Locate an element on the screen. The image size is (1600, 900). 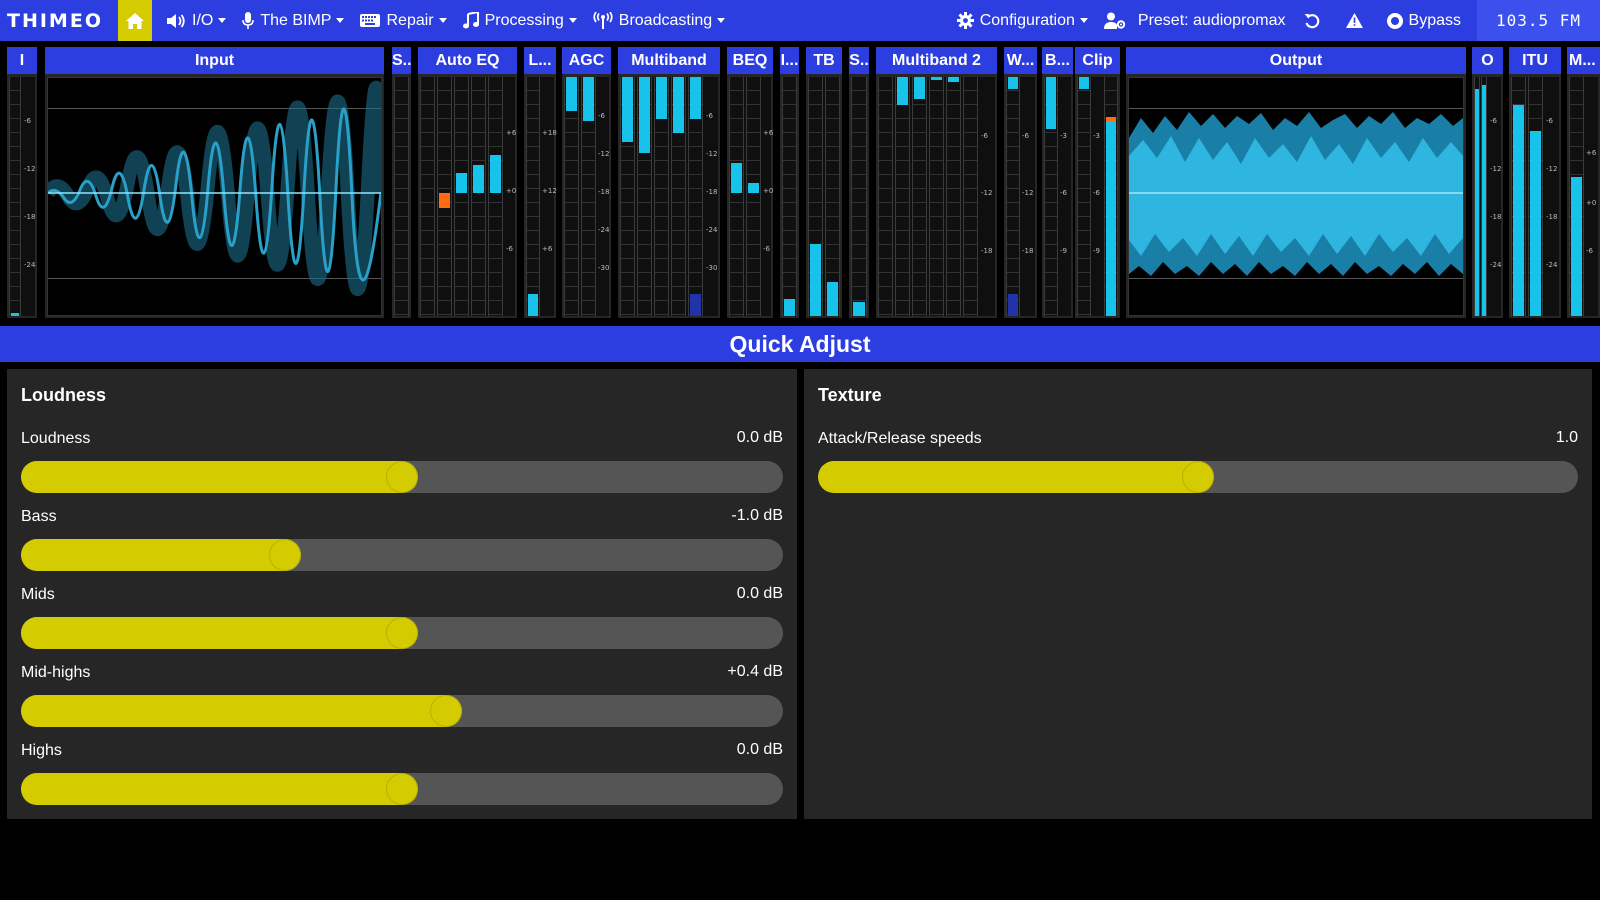
warning-icon is located at coordinates (1354, 20).